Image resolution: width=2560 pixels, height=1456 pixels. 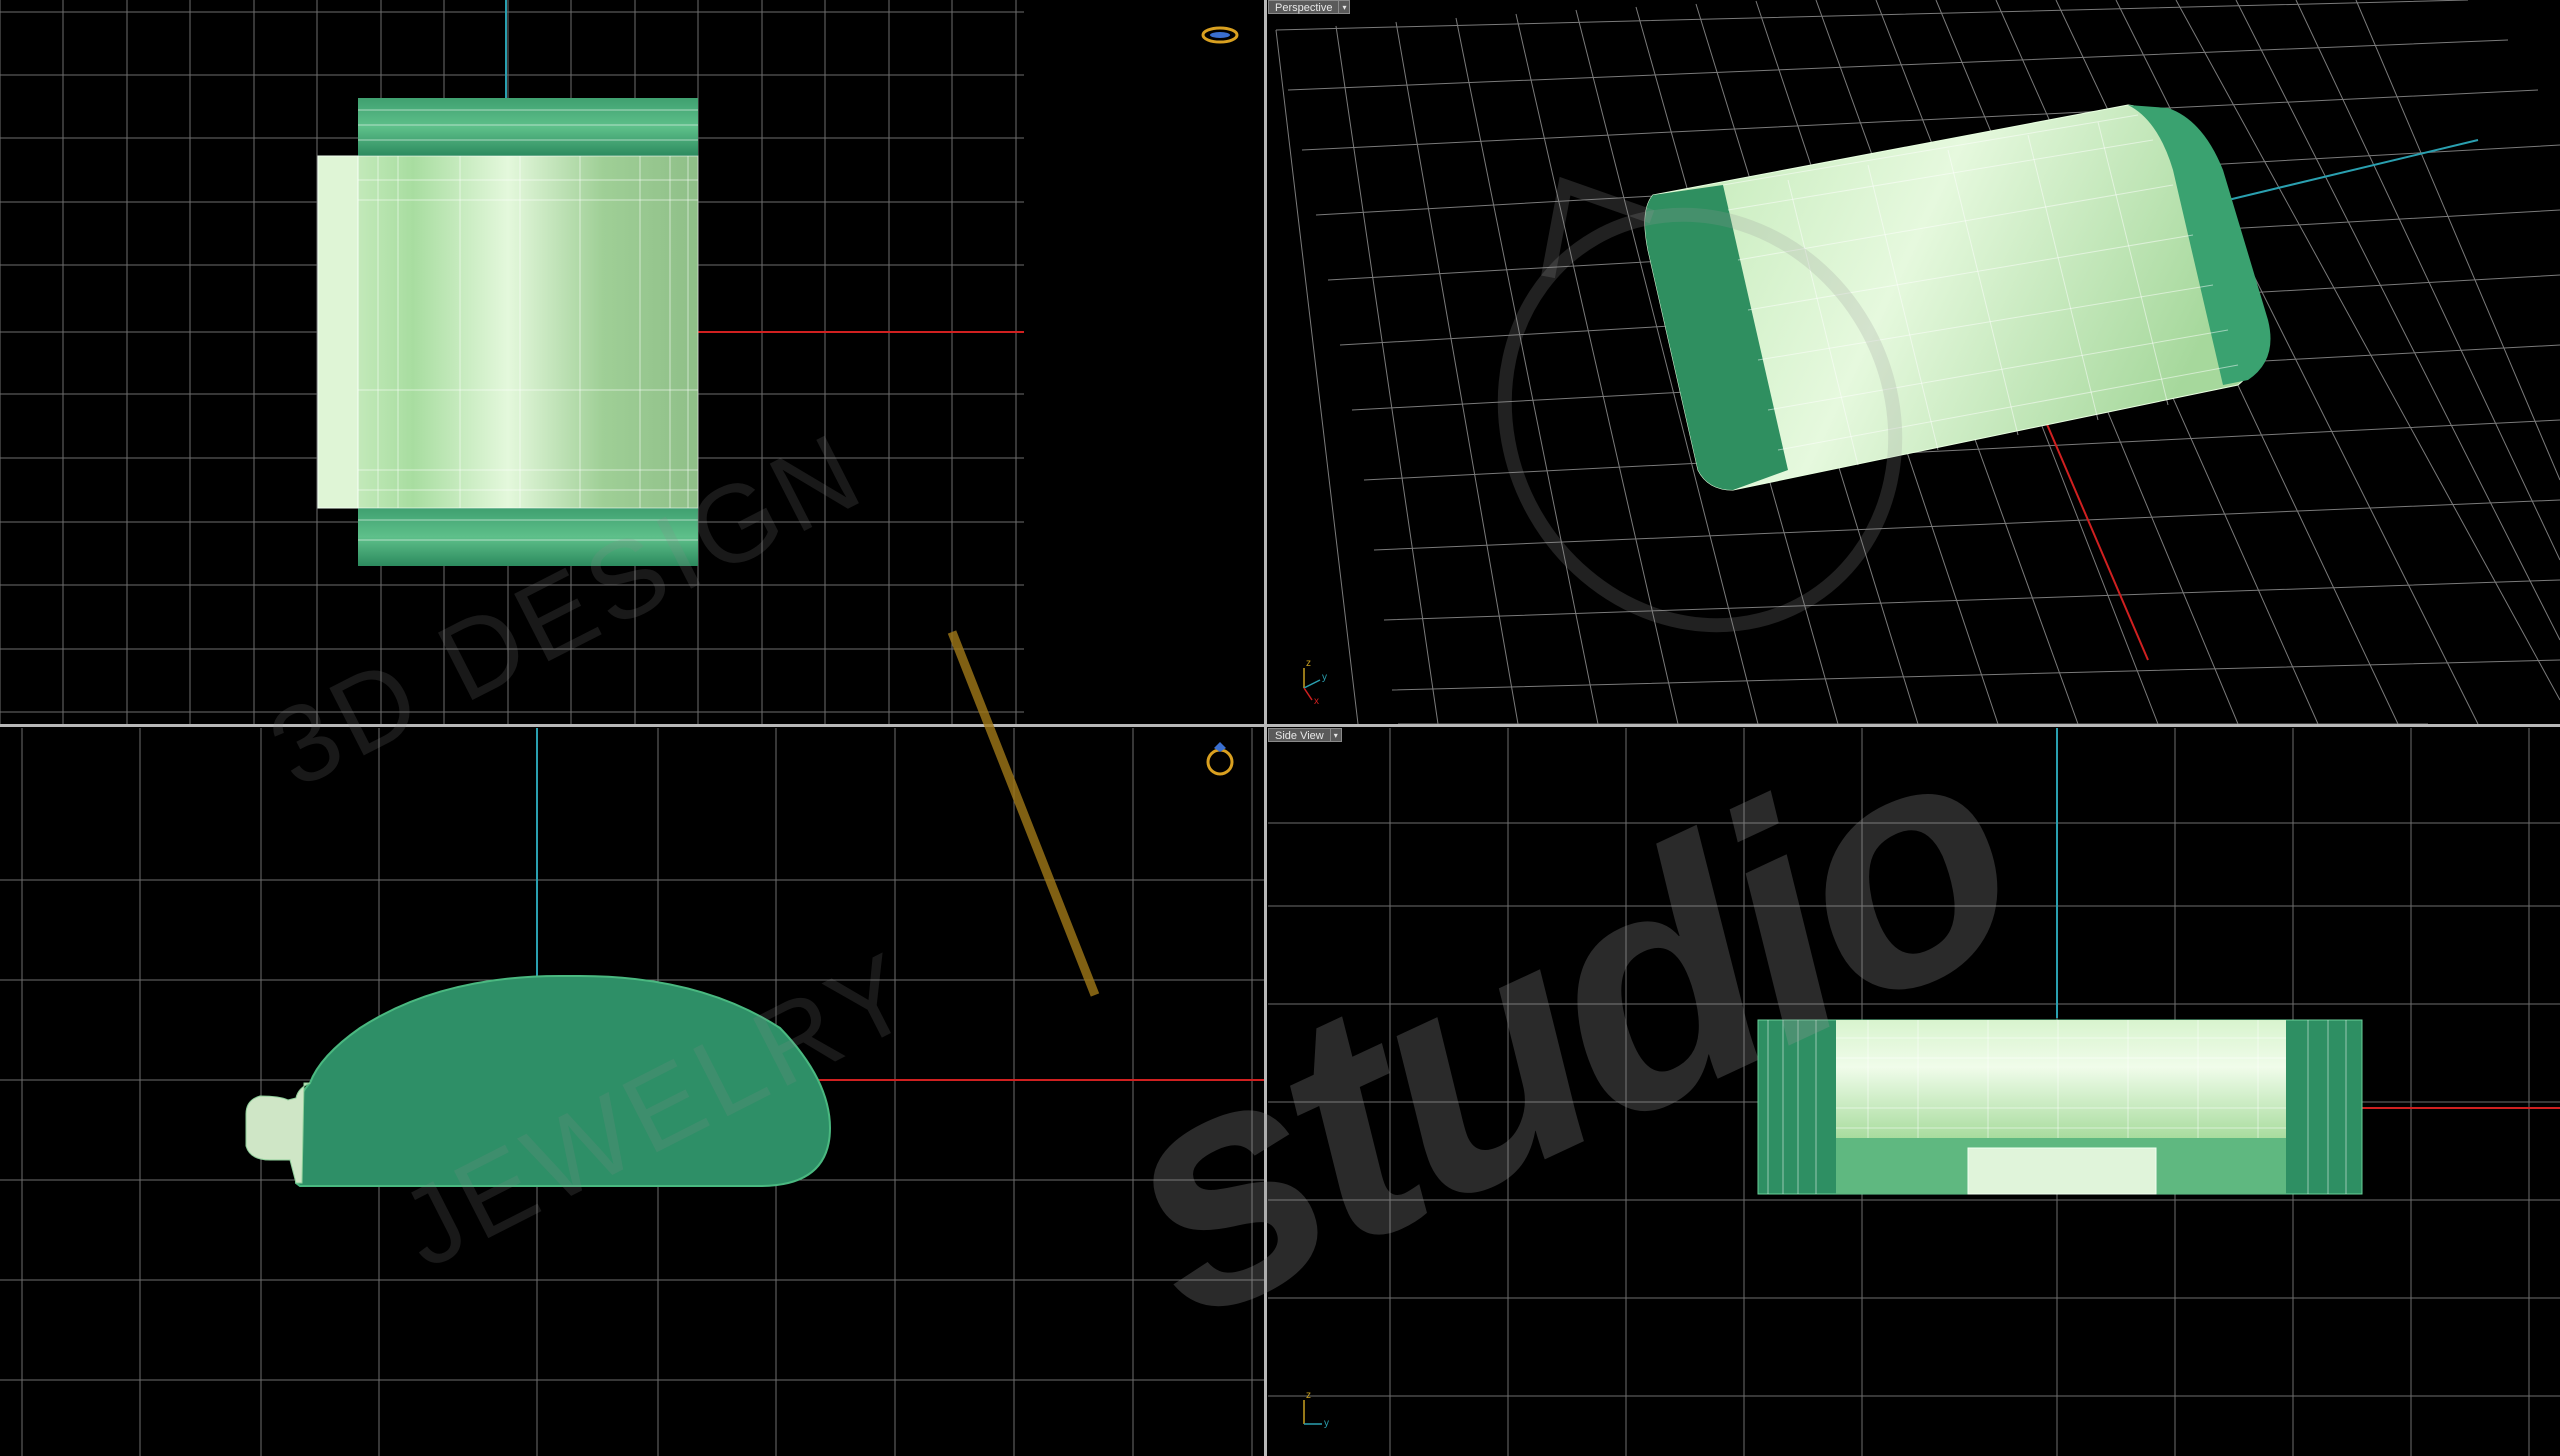 What do you see at coordinates (1316, 701) in the screenshot?
I see `axis-x-label: x` at bounding box center [1316, 701].